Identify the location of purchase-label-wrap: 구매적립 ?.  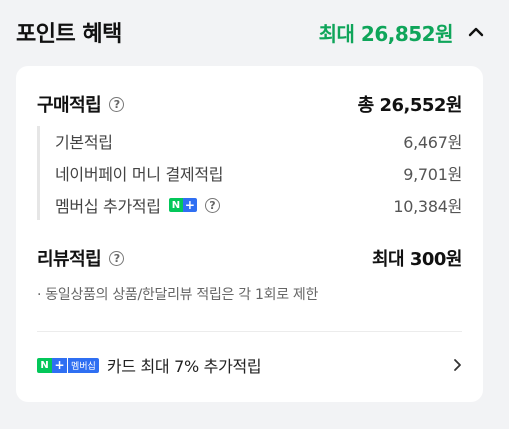
(81, 104).